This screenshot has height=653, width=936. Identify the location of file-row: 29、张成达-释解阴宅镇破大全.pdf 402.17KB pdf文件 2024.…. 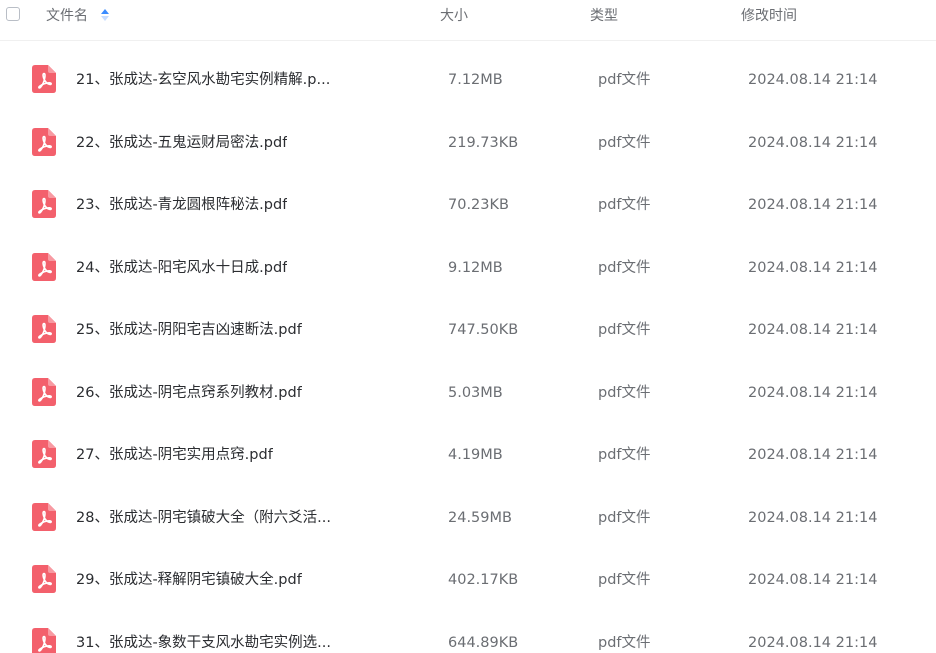
(468, 572).